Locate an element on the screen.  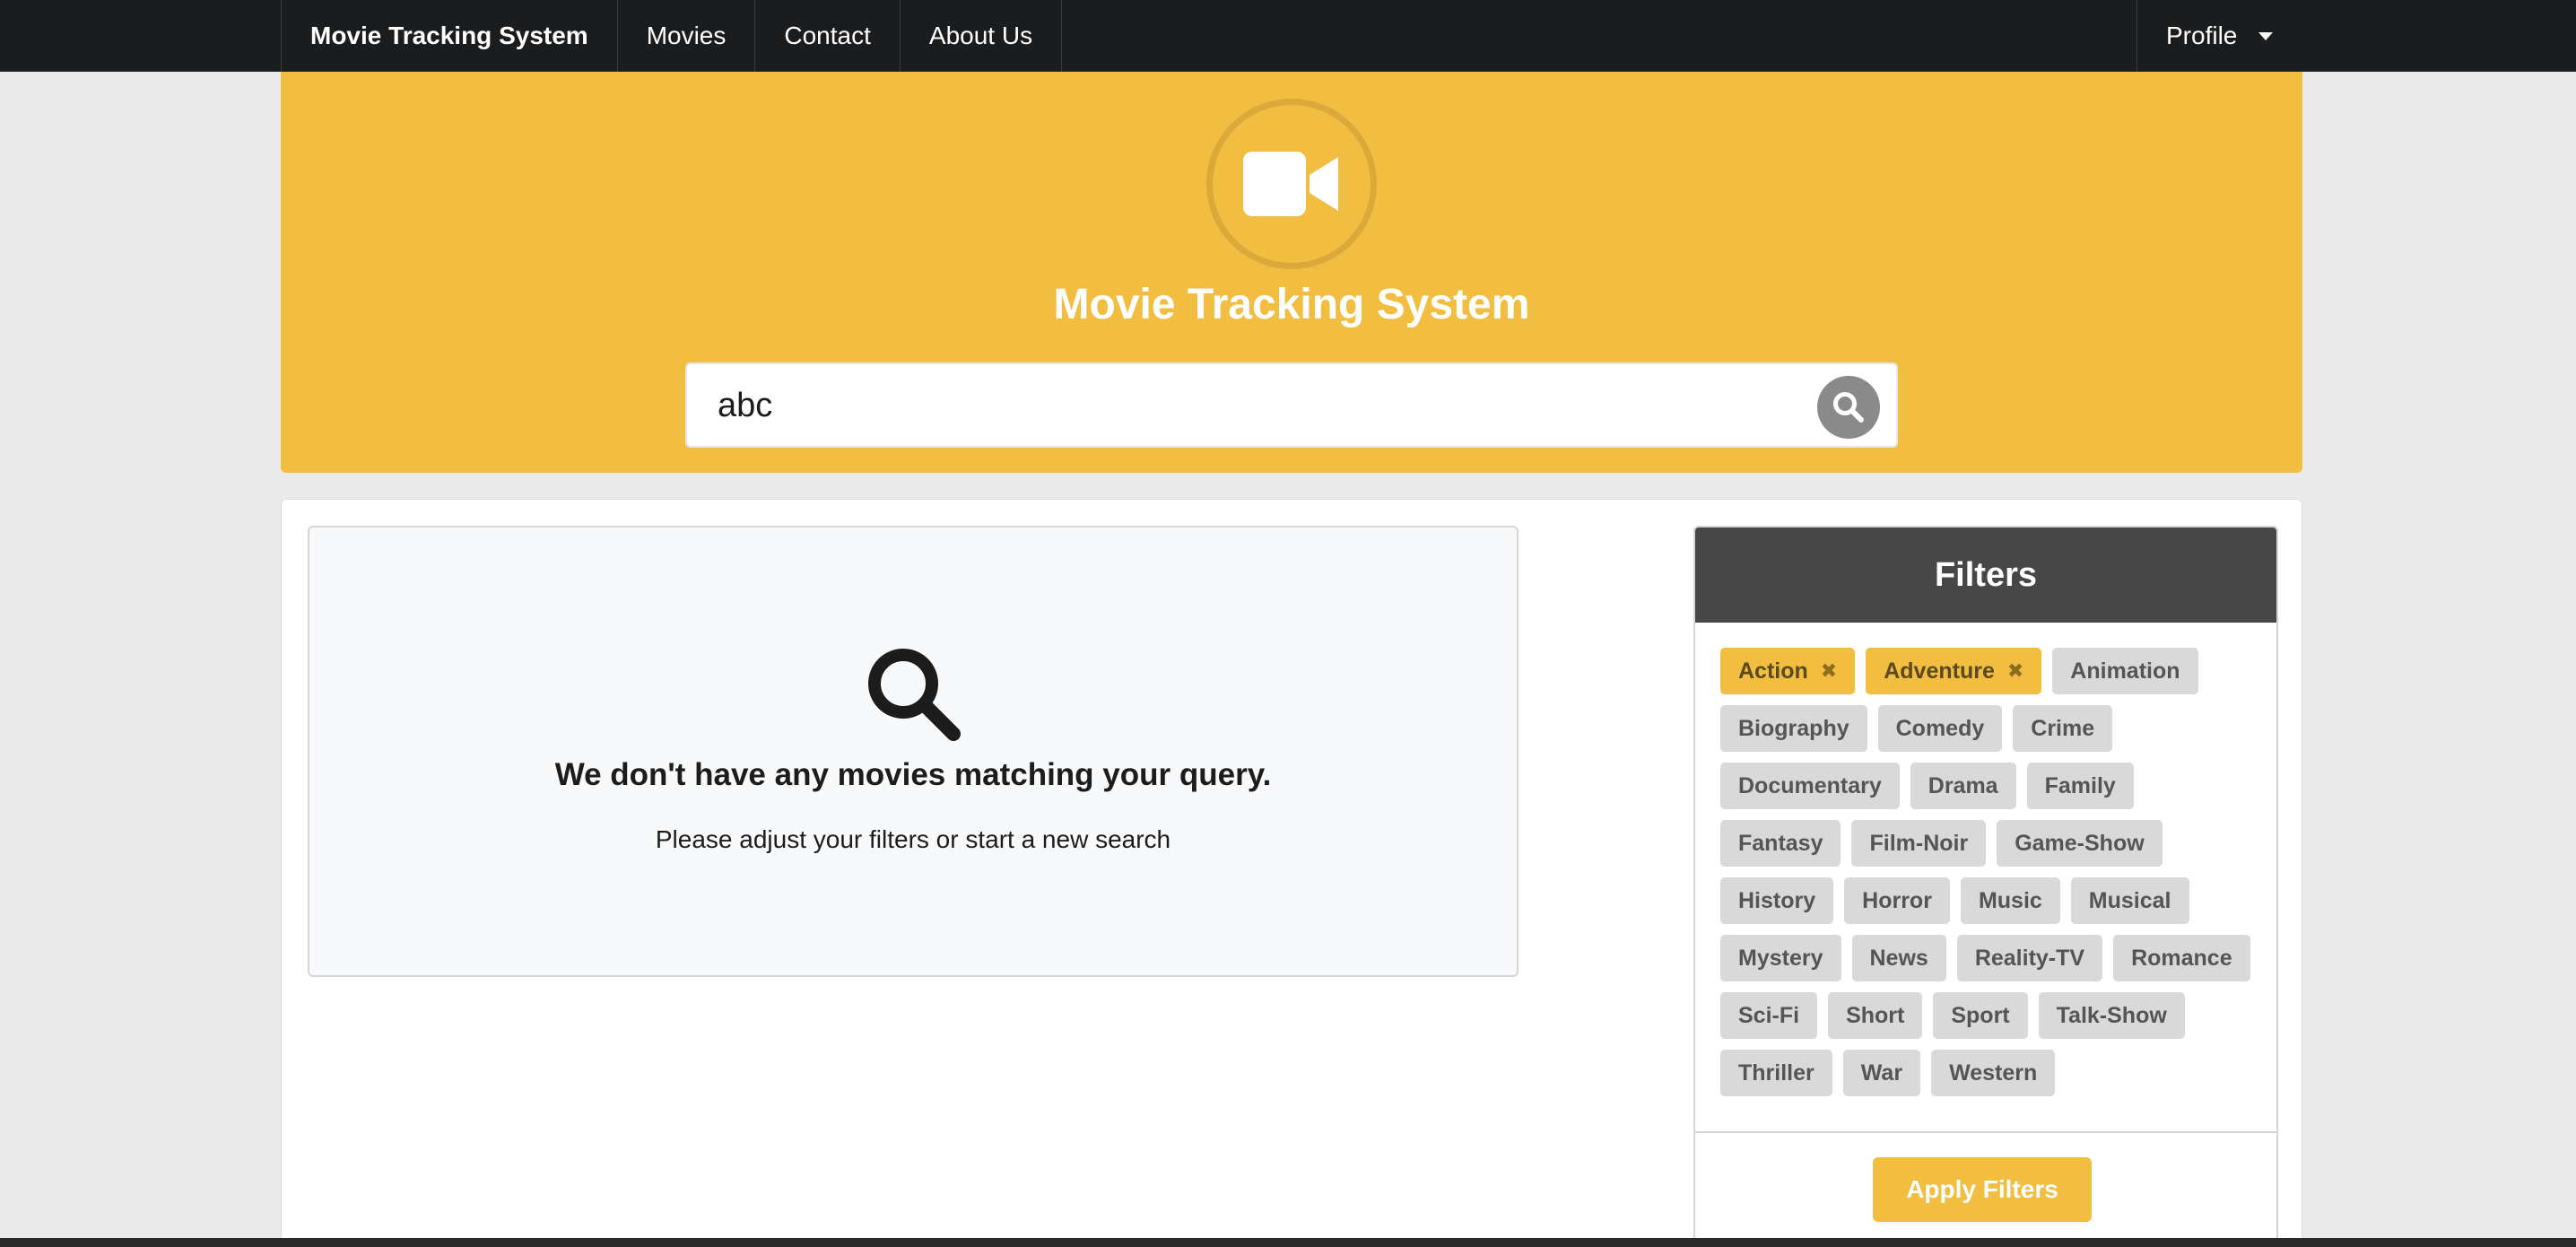
genre-tag-documentary: Documentary is located at coordinates (1810, 786).